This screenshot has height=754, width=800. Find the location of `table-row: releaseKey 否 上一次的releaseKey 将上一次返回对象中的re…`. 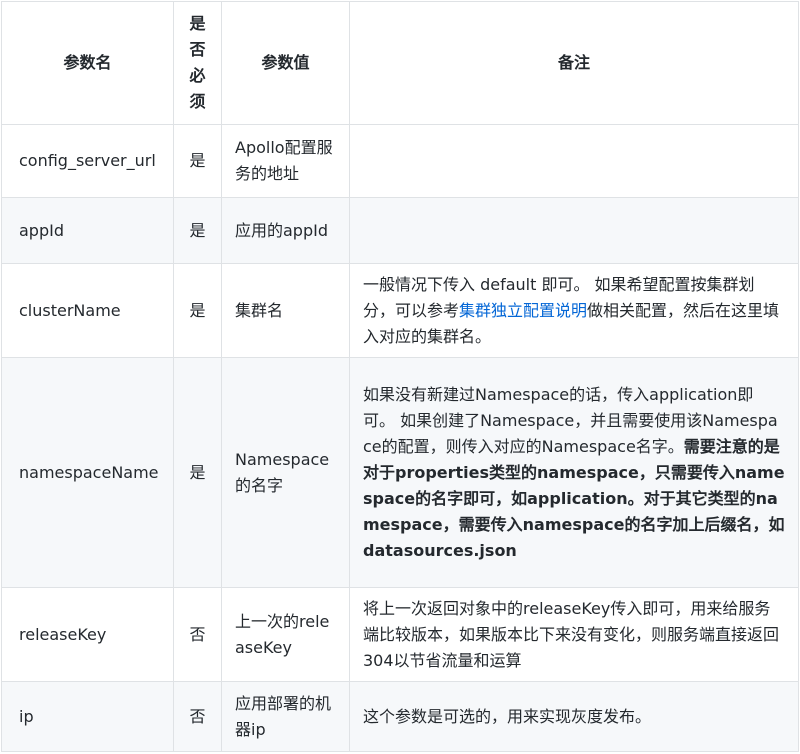

table-row: releaseKey 否 上一次的releaseKey 将上一次返回对象中的re… is located at coordinates (400, 634).